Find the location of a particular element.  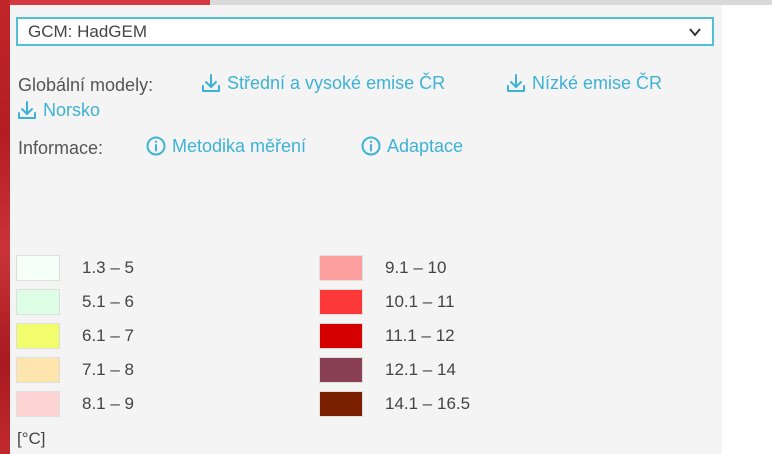

download-link-low-emissions: Nízké emise ČR is located at coordinates (583, 83).